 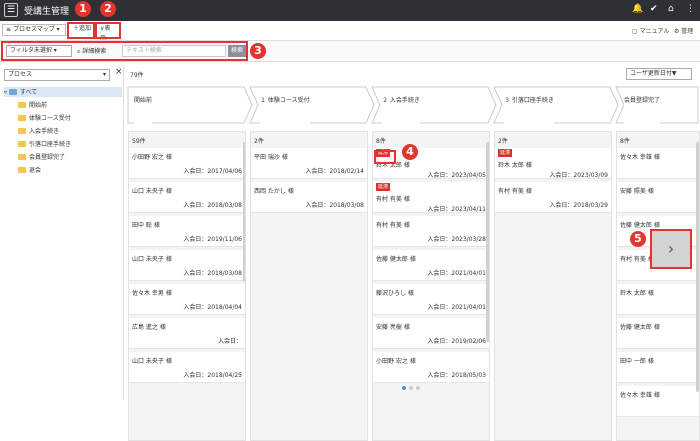 I want to click on pagination-dots, so click(x=412, y=388).